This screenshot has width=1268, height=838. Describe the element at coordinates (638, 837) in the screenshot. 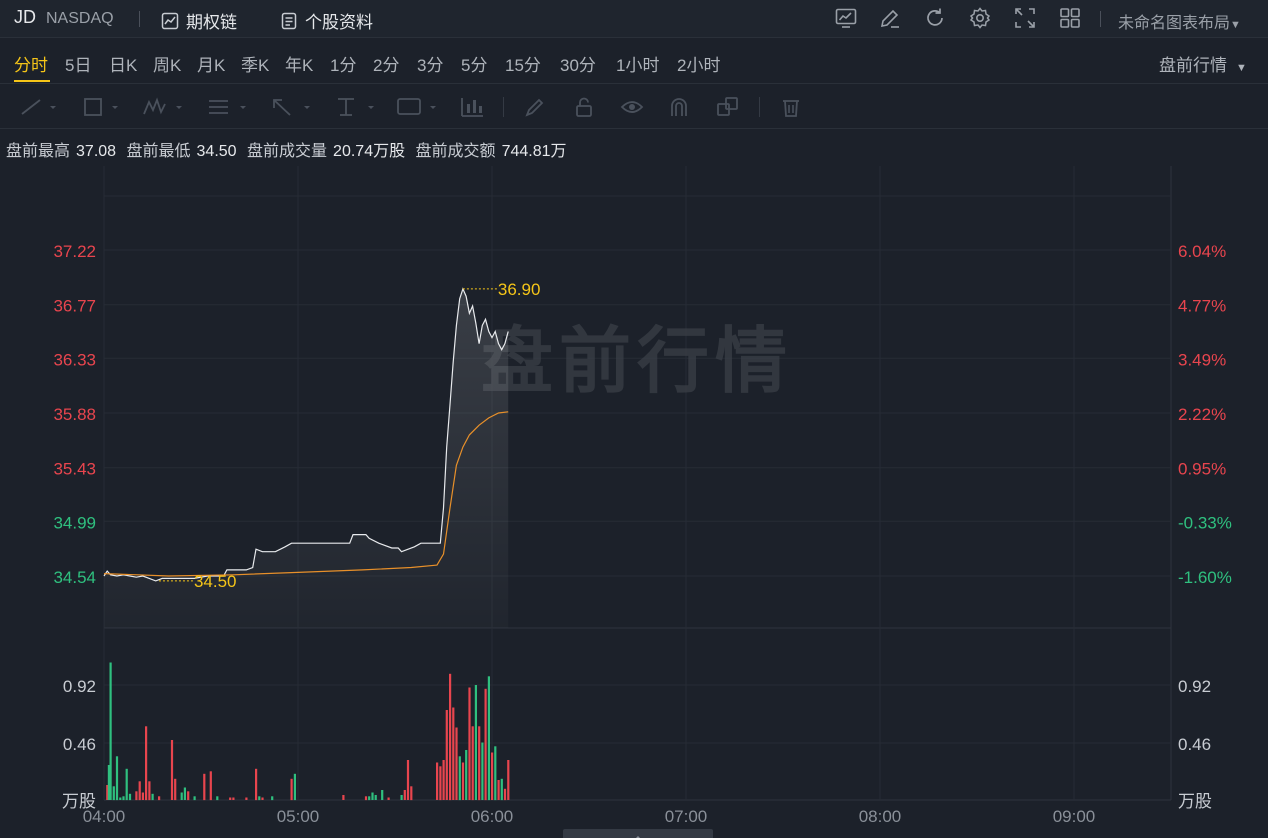

I see `scroll-up-icon` at that location.